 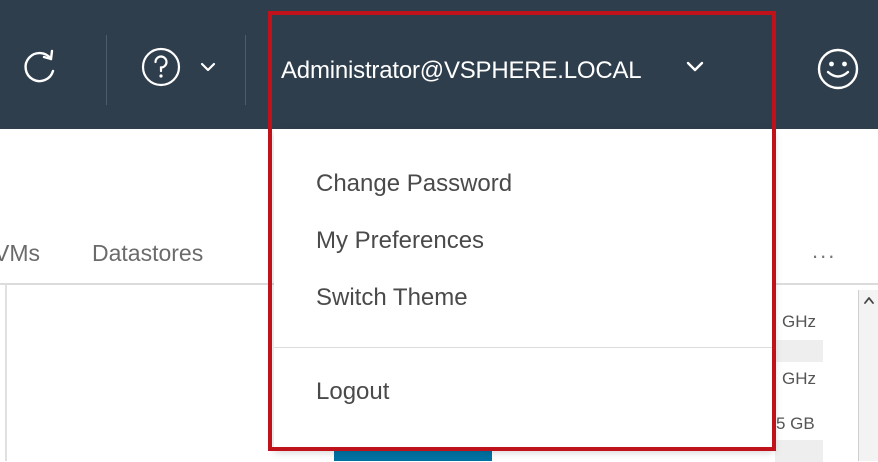 What do you see at coordinates (461, 71) in the screenshot?
I see `user-menu-toggle: Administrator@VSPHERE.LOCAL` at bounding box center [461, 71].